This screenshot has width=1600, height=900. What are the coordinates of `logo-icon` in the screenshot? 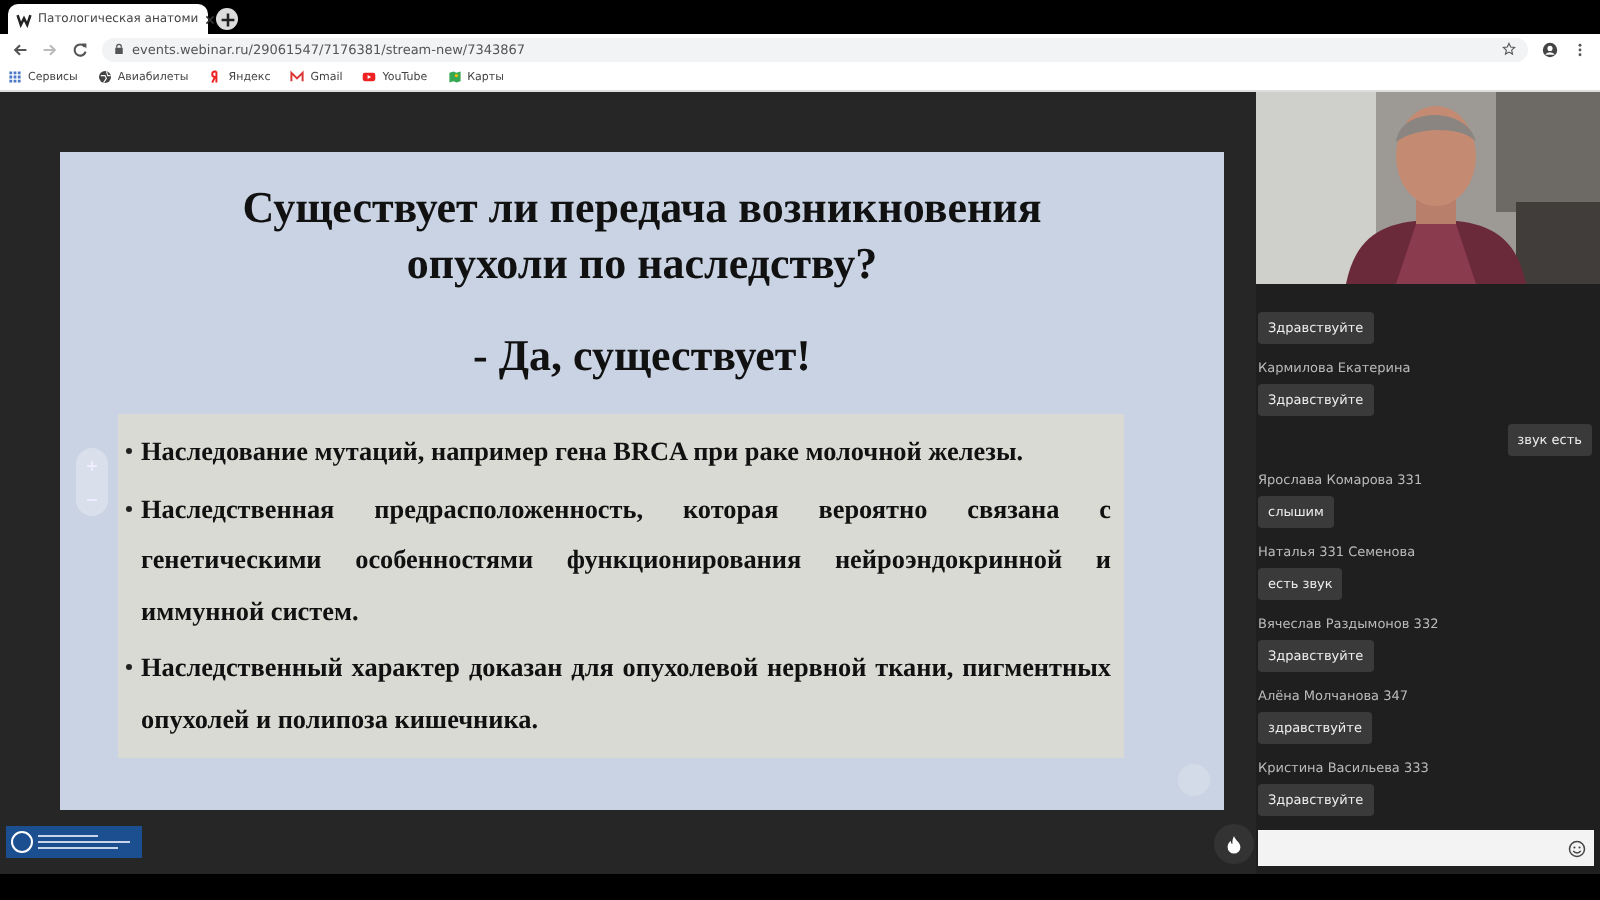 It's located at (74, 842).